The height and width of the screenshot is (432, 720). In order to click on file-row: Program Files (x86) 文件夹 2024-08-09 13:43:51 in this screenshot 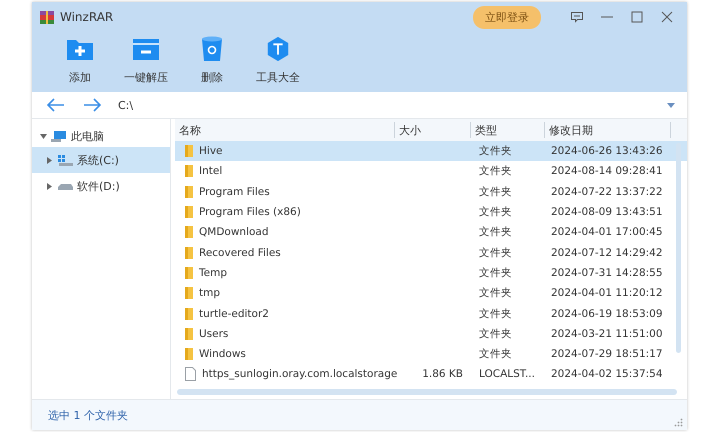, I will do `click(431, 212)`.